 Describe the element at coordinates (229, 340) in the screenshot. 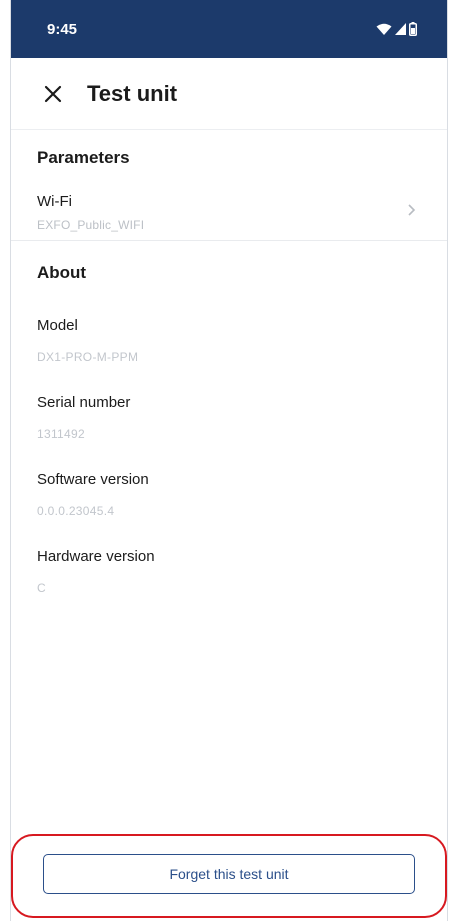

I see `model-item: Model DX1-PRO-M-PPM` at that location.